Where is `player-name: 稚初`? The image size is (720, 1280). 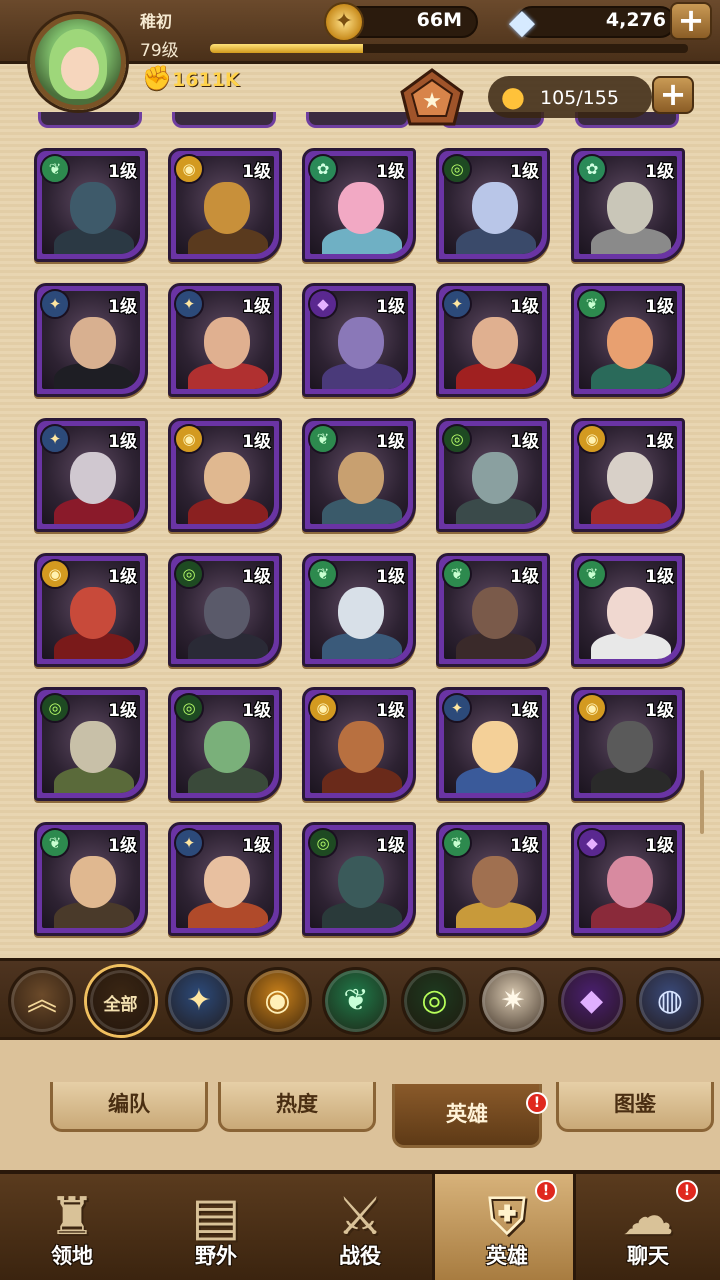 player-name: 稚初 is located at coordinates (156, 21).